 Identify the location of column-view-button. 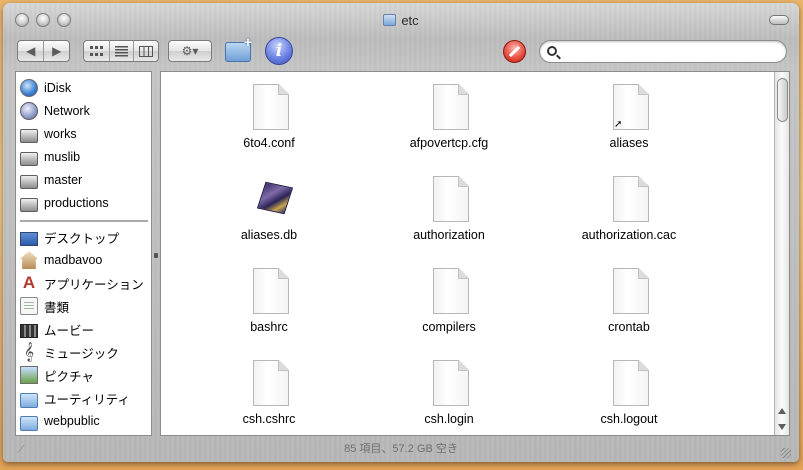
(145, 51).